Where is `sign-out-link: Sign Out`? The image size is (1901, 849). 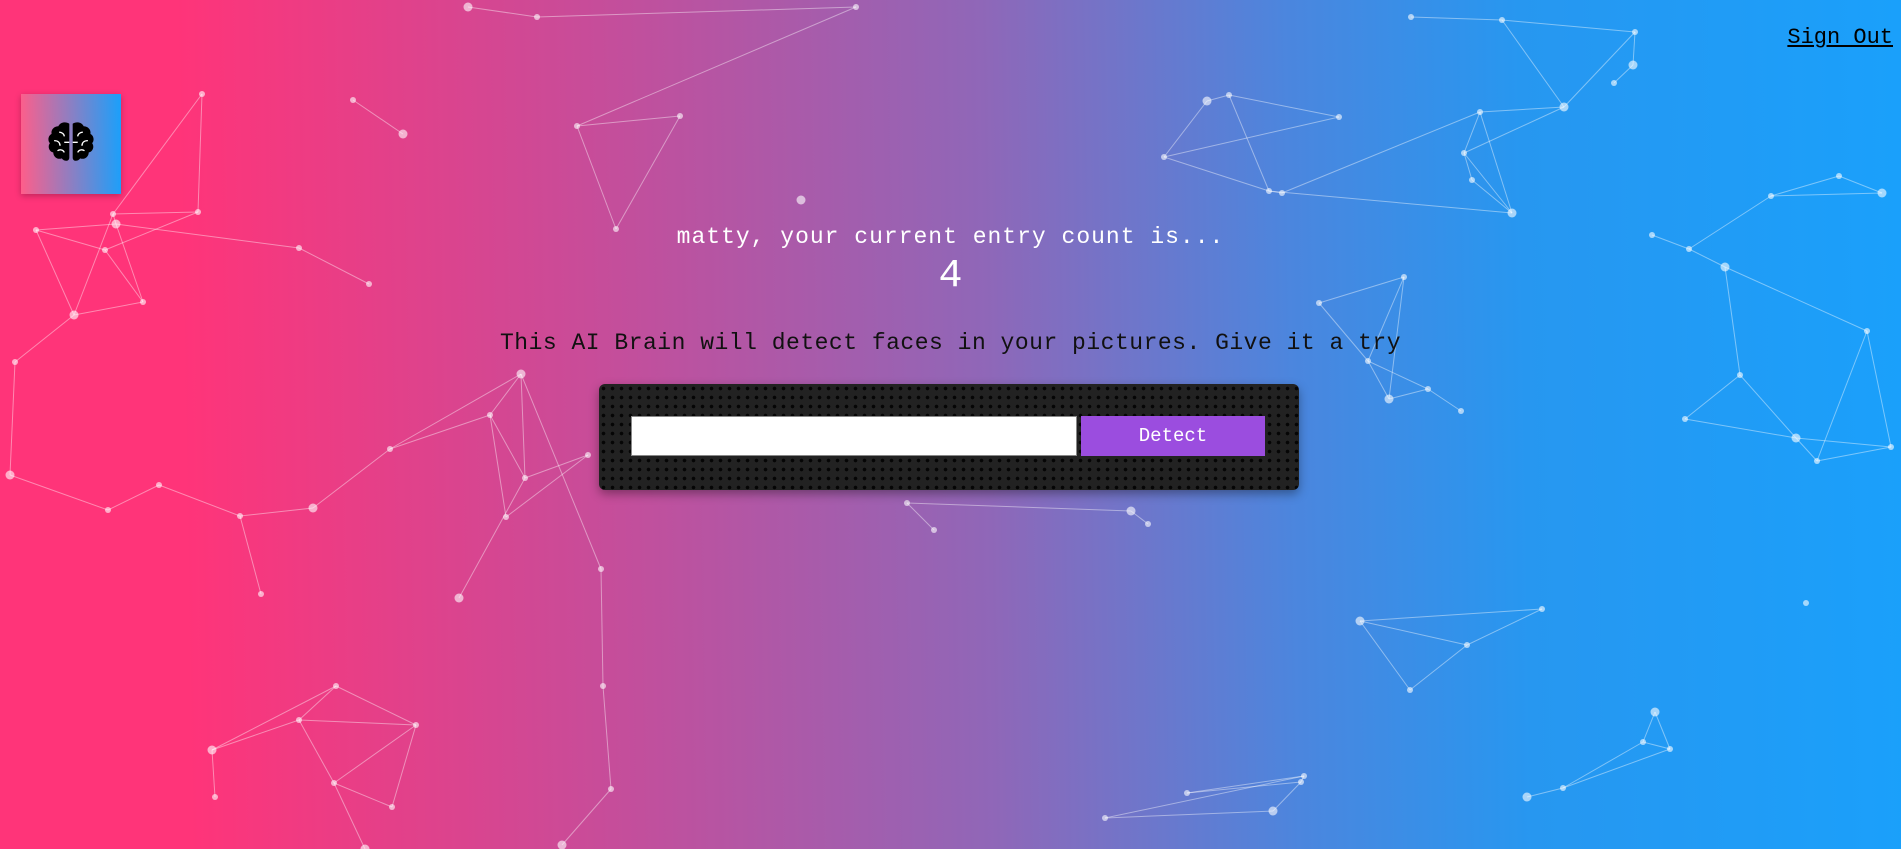
sign-out-link: Sign Out is located at coordinates (1840, 37).